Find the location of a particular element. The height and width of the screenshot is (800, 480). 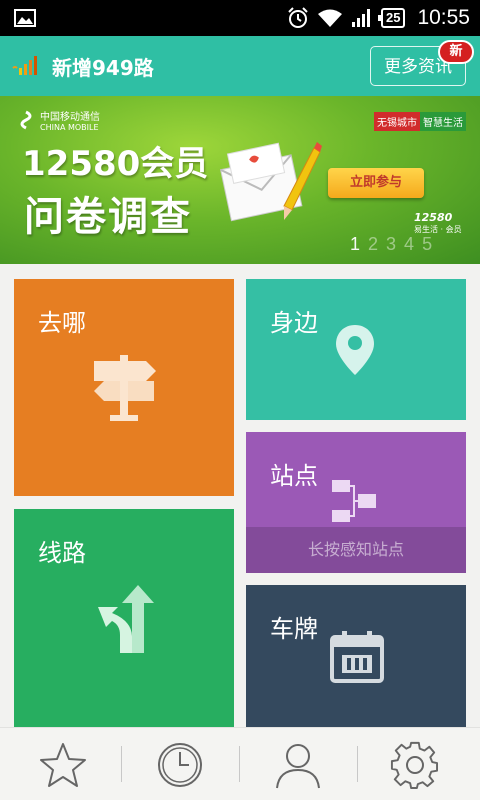

brand-line-1: 12580 is located at coordinates (433, 217).